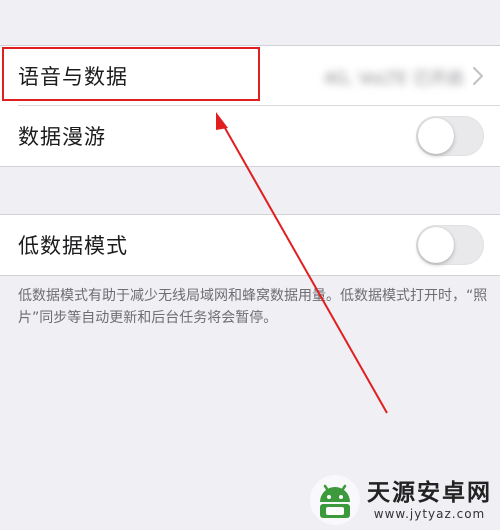 This screenshot has height=530, width=500. I want to click on watermark-text: 天源安卓网 www.jytyaz.com, so click(429, 500).